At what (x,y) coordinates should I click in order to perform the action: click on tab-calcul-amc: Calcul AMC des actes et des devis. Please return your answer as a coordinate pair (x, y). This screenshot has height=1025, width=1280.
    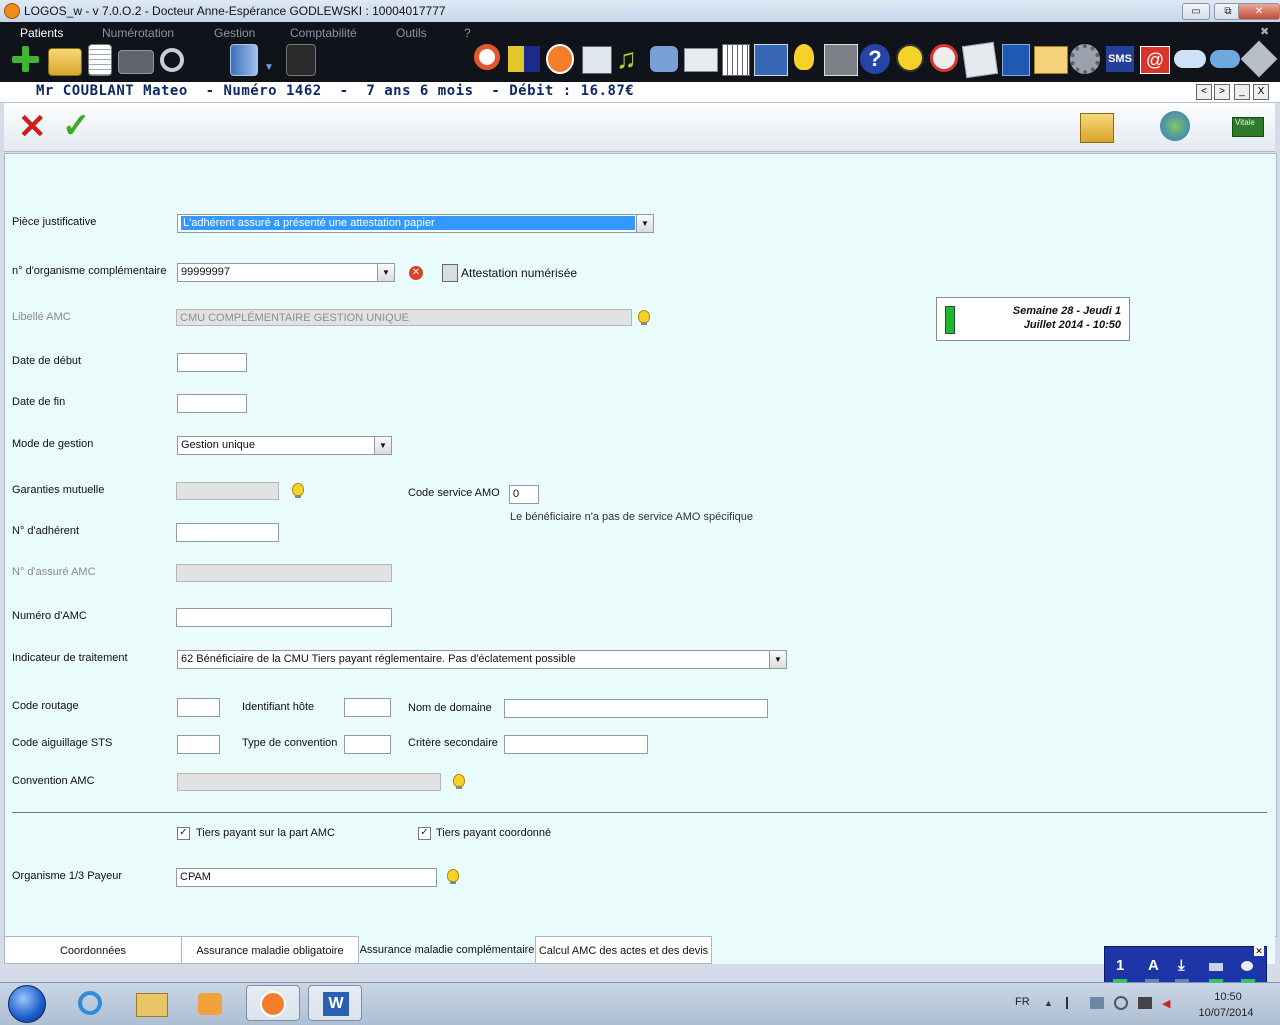
    Looking at the image, I should click on (623, 950).